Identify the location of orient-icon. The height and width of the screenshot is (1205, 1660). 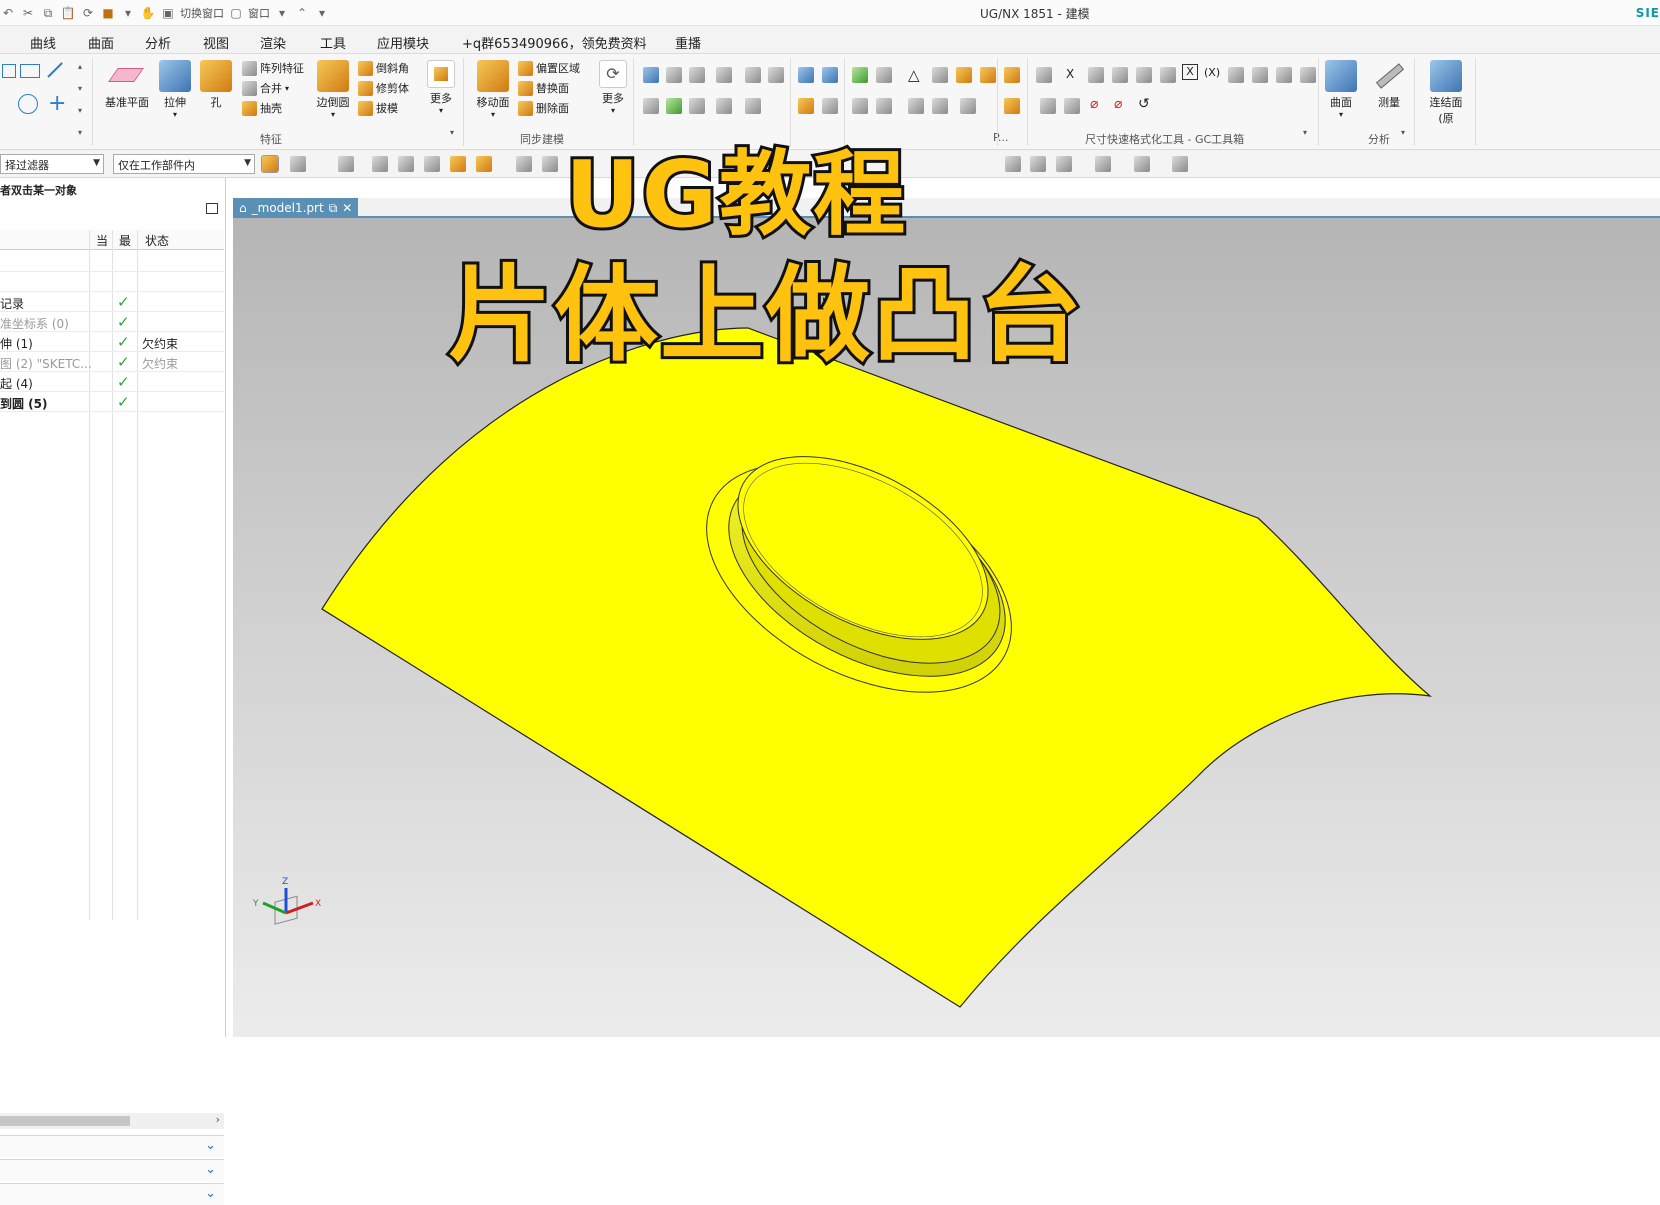
(1103, 164).